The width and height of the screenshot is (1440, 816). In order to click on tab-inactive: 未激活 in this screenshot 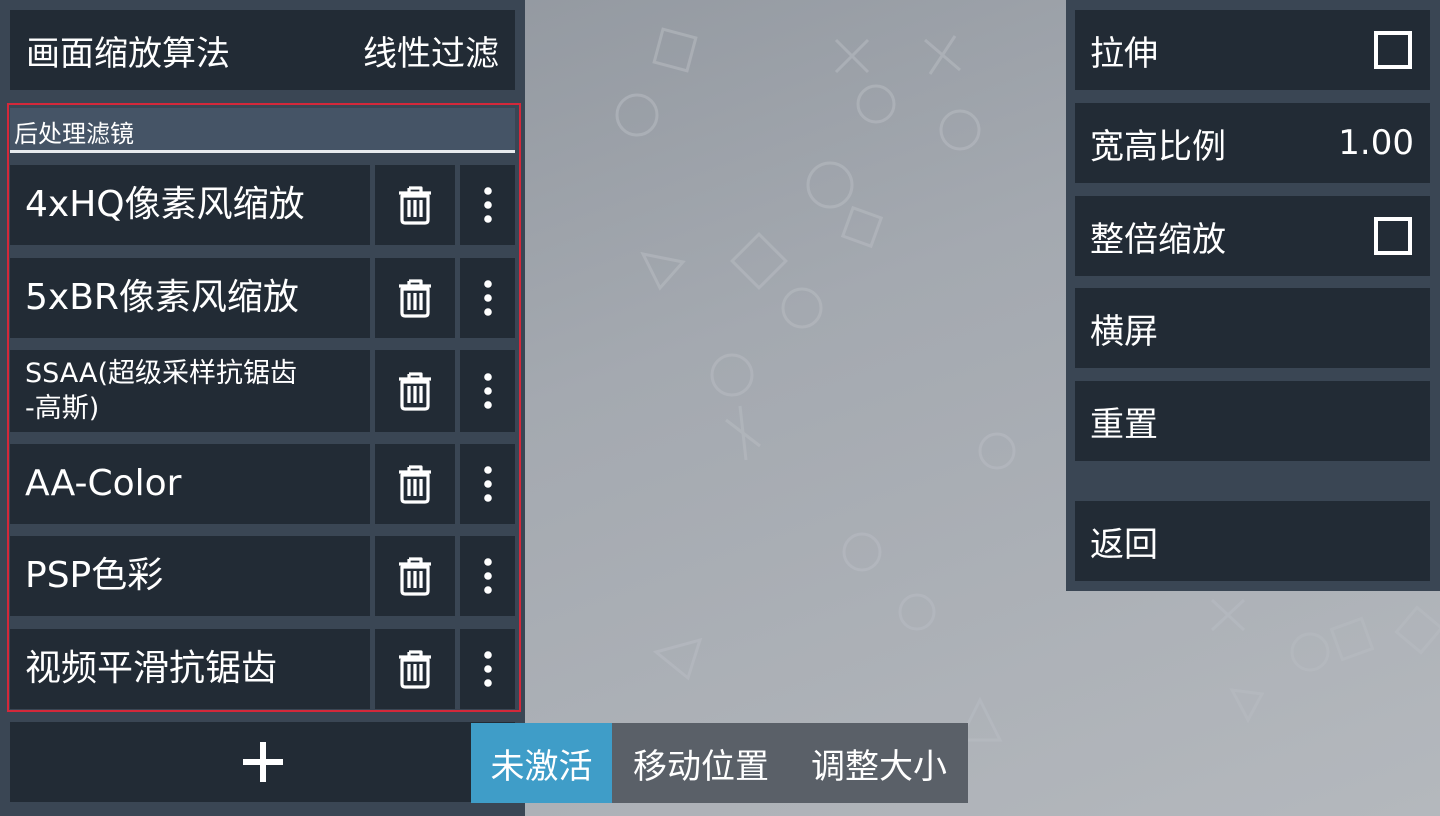, I will do `click(541, 763)`.